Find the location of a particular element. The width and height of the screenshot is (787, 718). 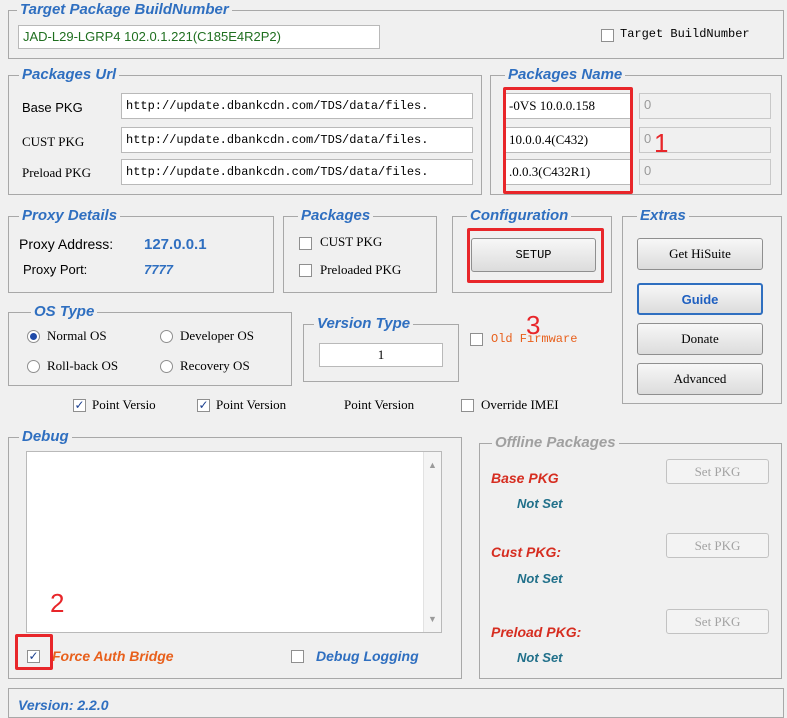

cust-pkg-checkbox-label: CUST PKG is located at coordinates (351, 241).